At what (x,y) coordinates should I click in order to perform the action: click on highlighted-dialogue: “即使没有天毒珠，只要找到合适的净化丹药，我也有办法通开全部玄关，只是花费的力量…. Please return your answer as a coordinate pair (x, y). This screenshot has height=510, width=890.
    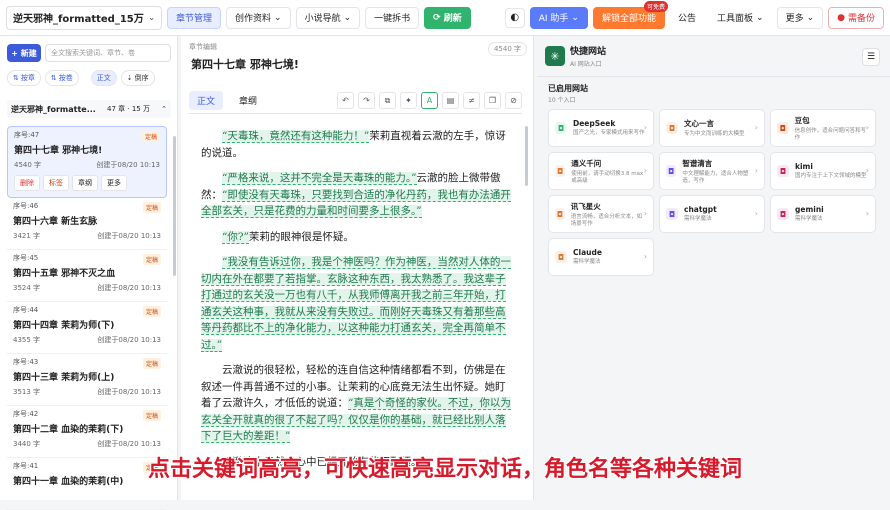
    Looking at the image, I should click on (356, 203).